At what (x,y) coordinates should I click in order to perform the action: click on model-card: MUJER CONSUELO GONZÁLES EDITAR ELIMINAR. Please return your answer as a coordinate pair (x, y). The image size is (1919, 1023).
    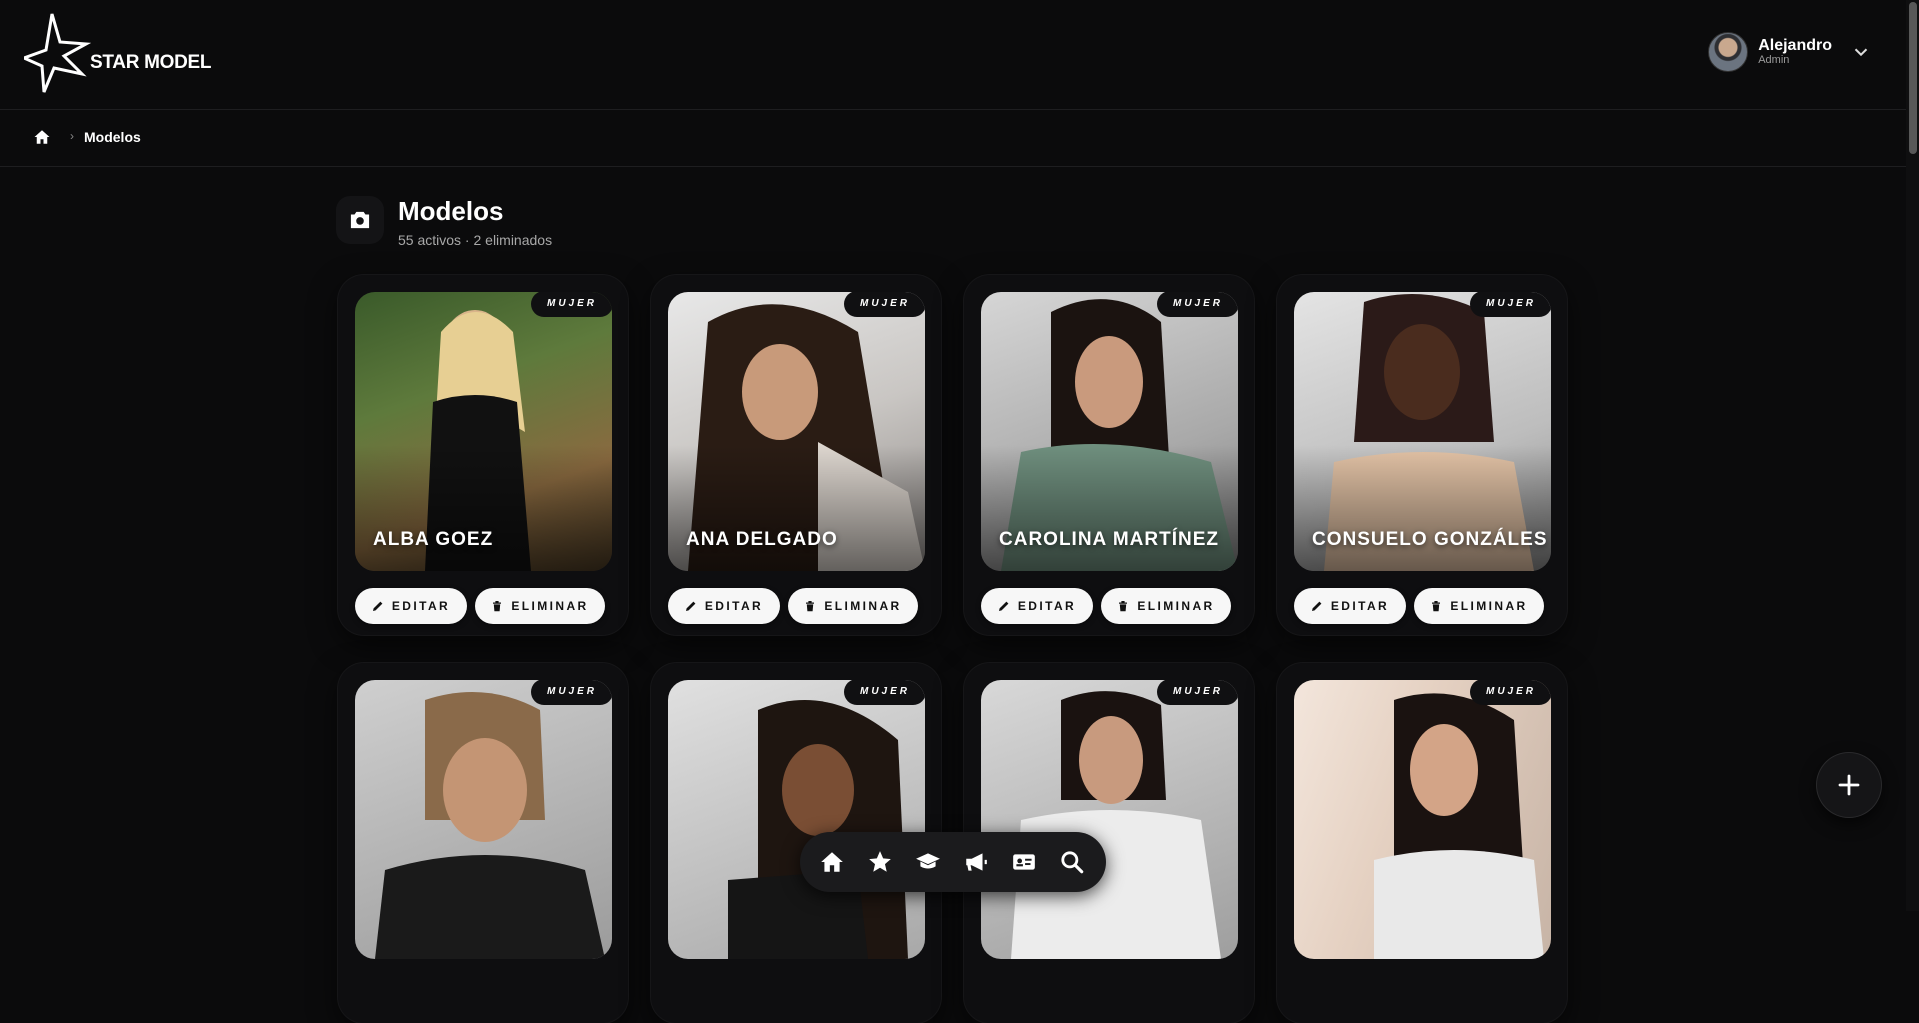
    Looking at the image, I should click on (1422, 455).